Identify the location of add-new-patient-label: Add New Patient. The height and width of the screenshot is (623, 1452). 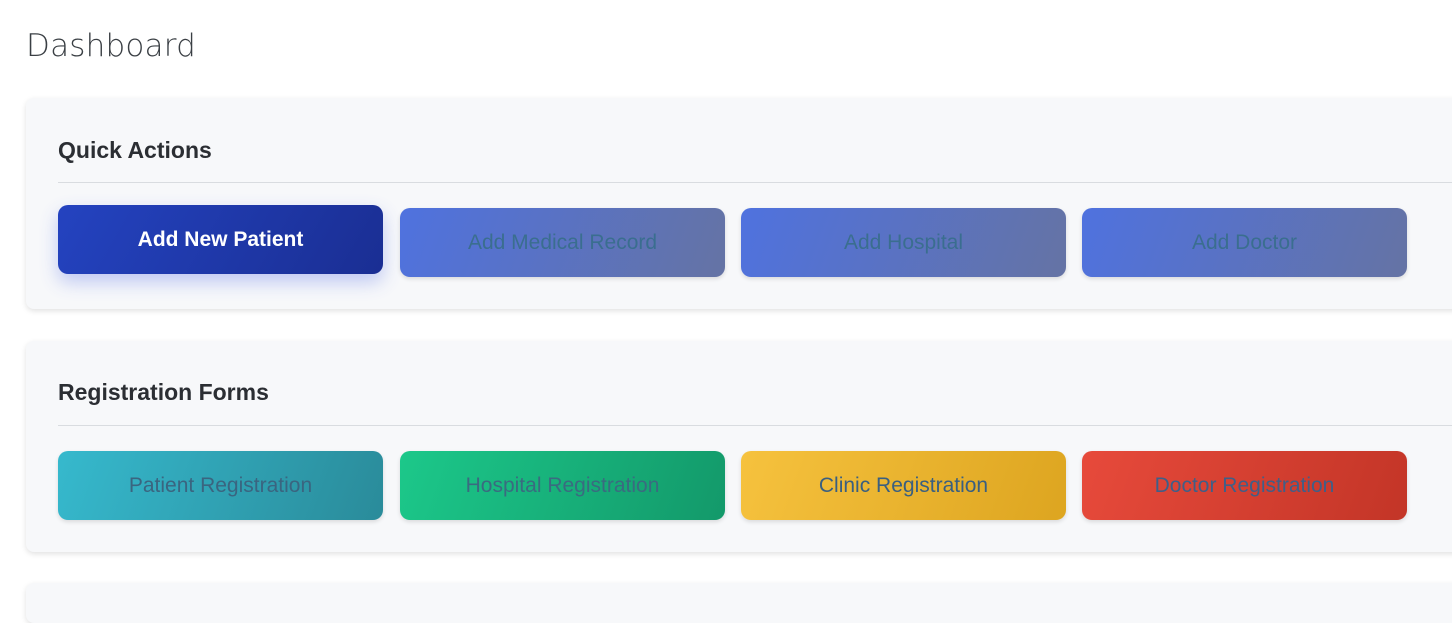
(220, 239).